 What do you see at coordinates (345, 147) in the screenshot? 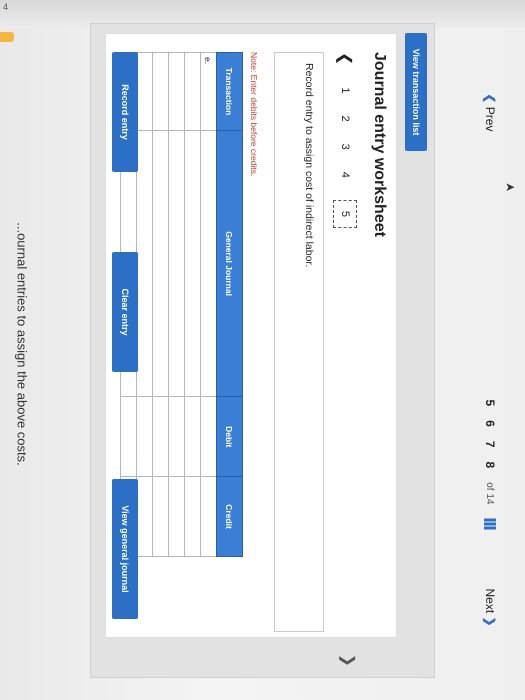
I see `step-3: 3` at bounding box center [345, 147].